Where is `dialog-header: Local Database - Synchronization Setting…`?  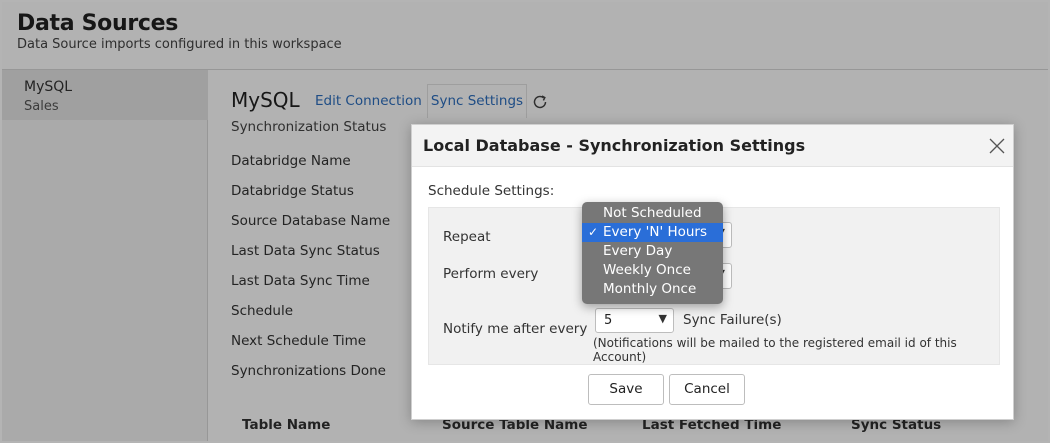 dialog-header: Local Database - Synchronization Setting… is located at coordinates (712, 146).